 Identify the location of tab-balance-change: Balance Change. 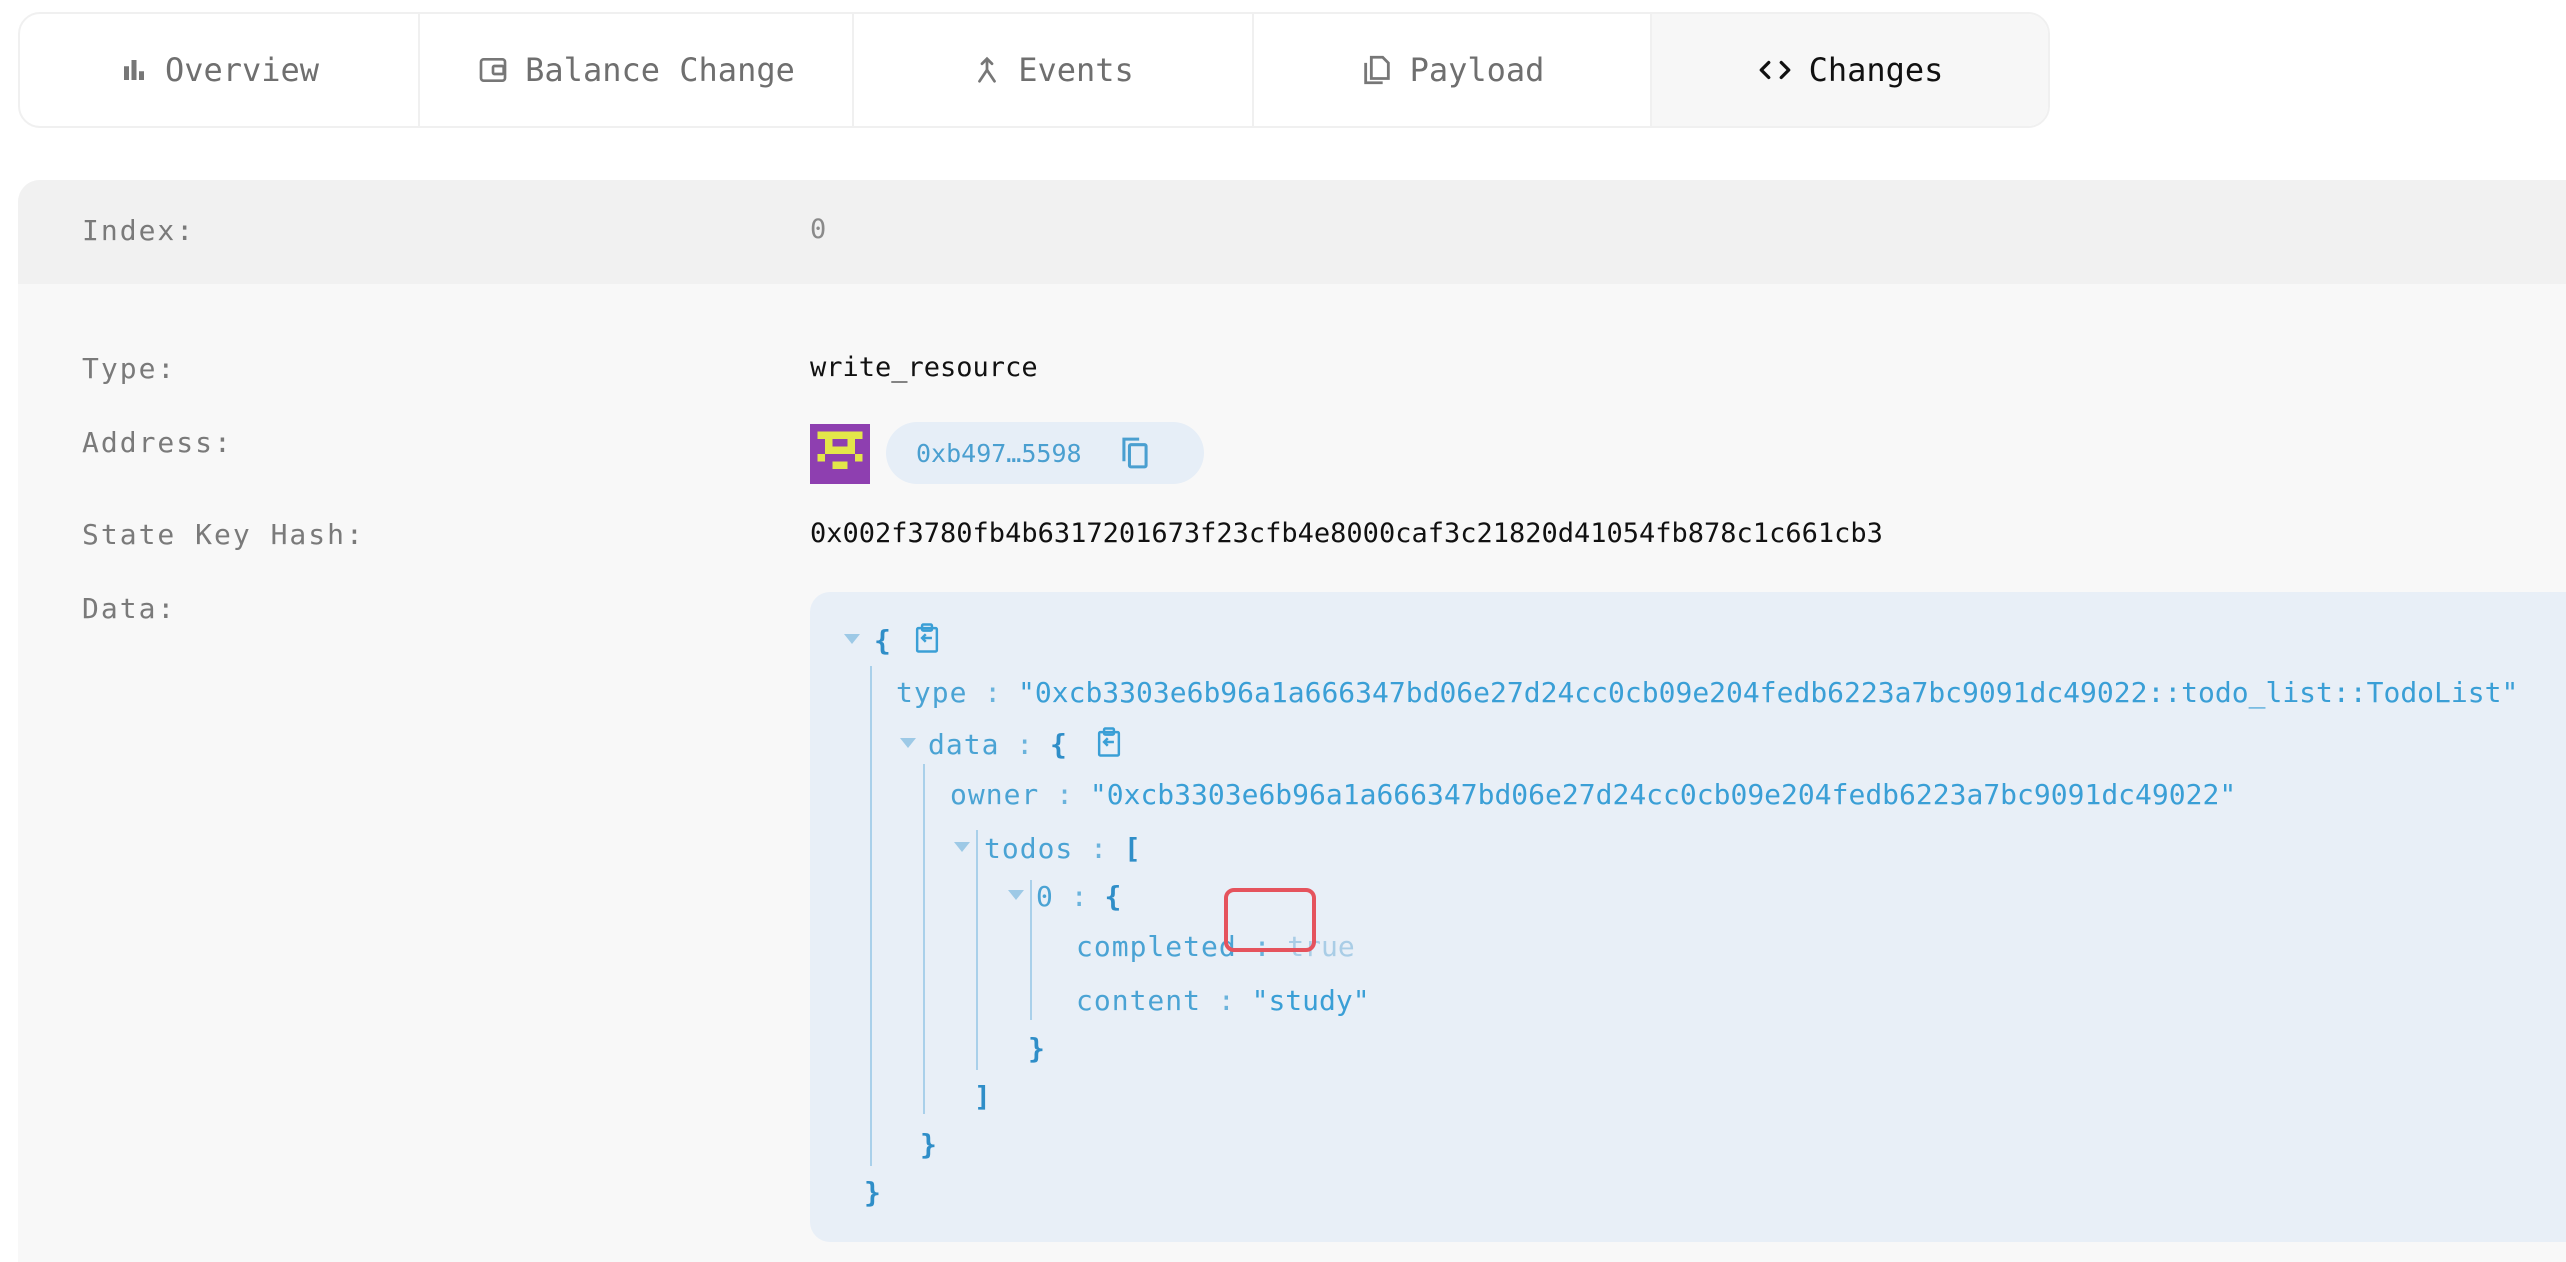
(637, 70).